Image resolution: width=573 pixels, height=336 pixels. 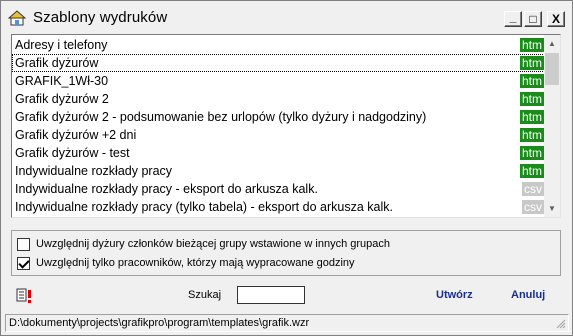 I want to click on template-name: Grafik dyżurów +2 dni, so click(x=76, y=135).